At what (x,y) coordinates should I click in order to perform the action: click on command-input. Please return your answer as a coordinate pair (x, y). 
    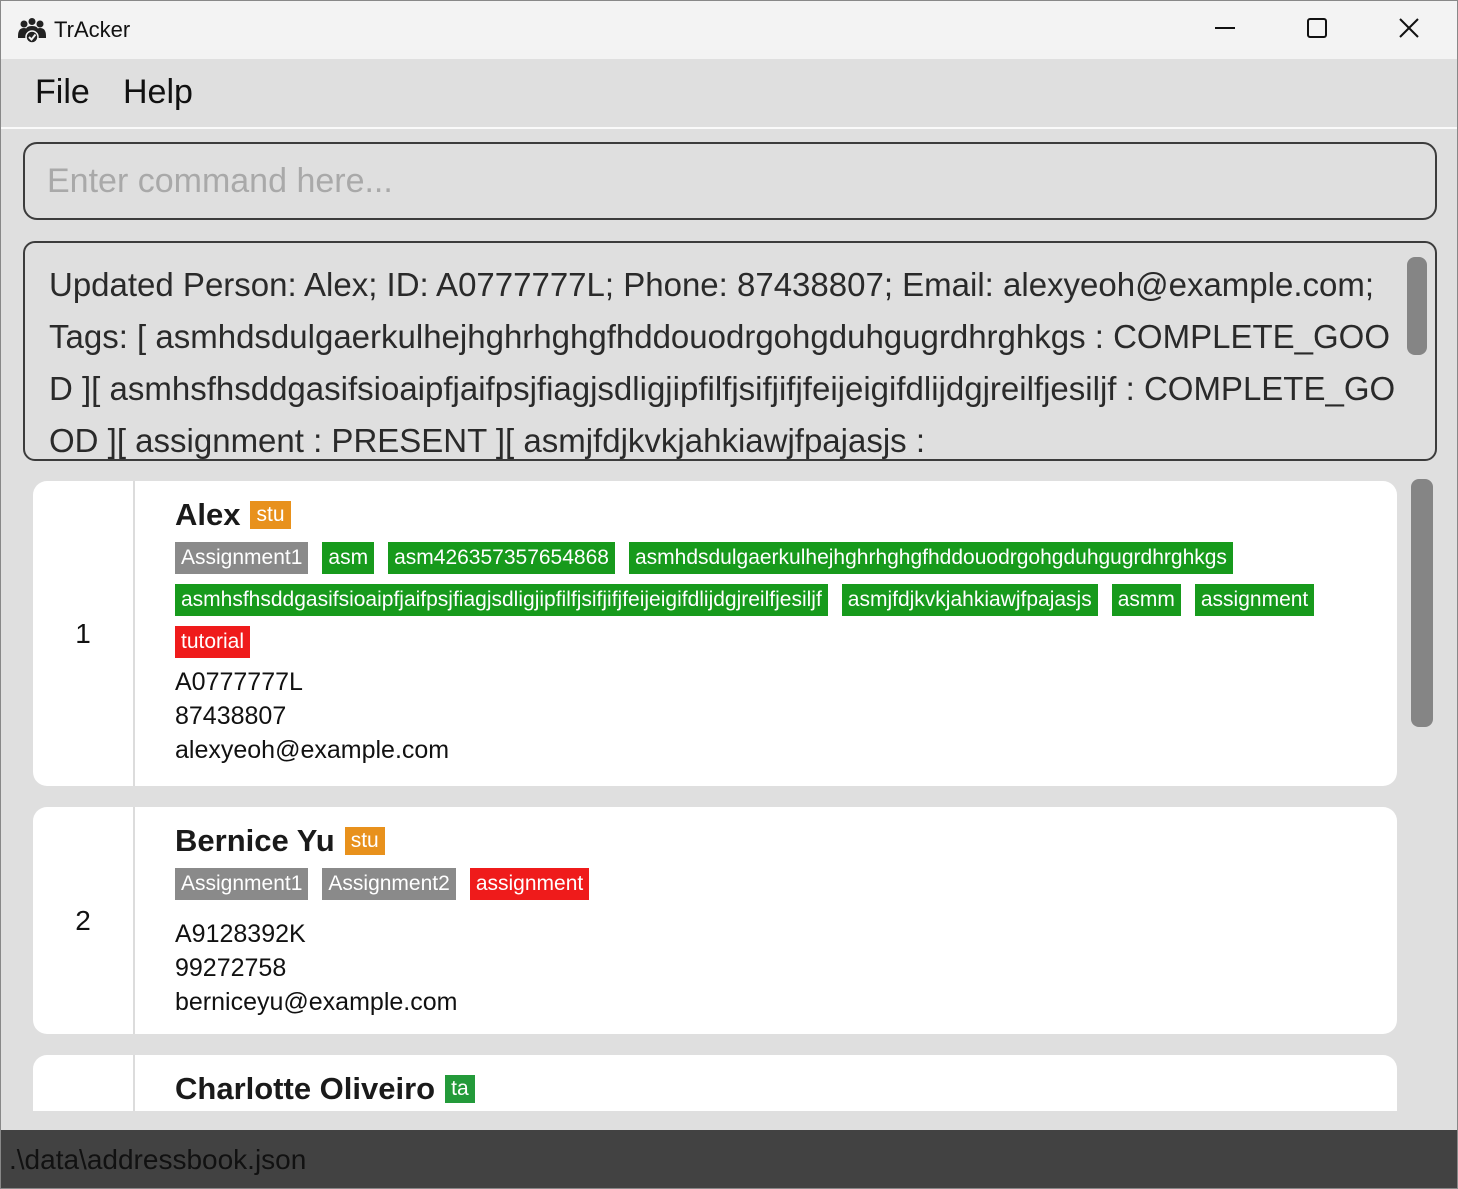
    Looking at the image, I should click on (730, 181).